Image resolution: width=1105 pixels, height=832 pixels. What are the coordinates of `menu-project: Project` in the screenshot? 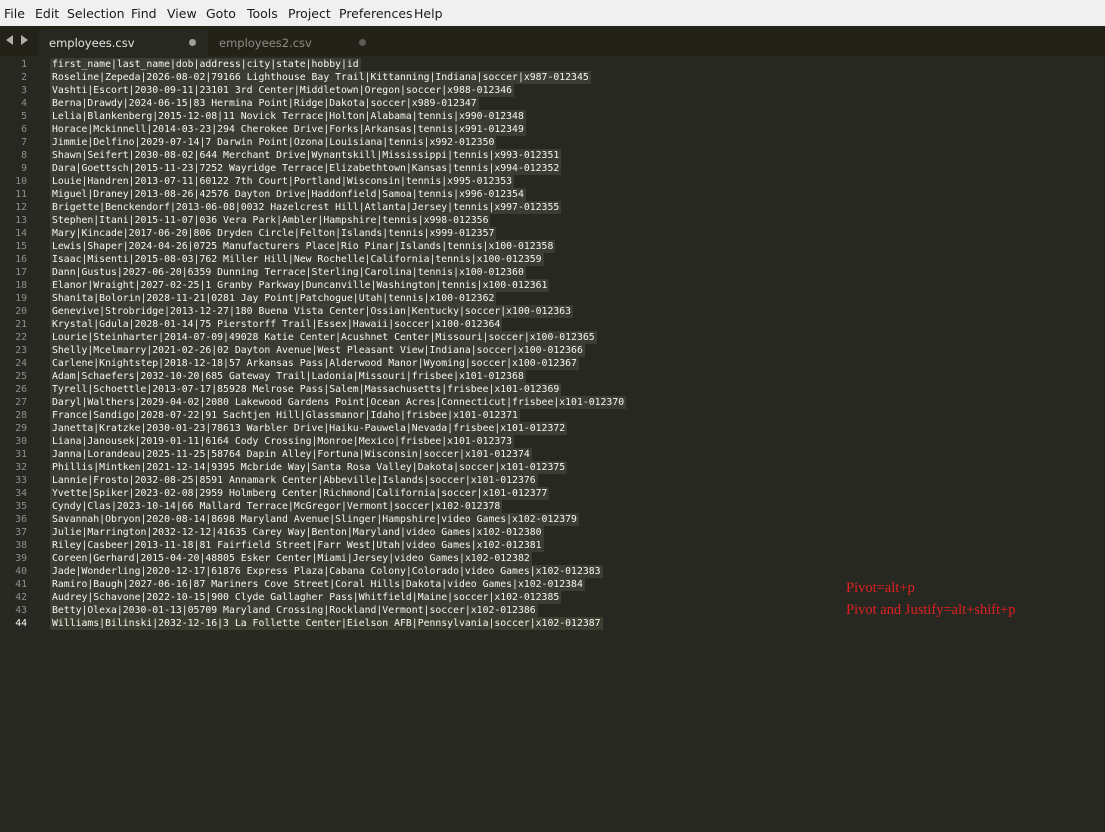 It's located at (309, 13).